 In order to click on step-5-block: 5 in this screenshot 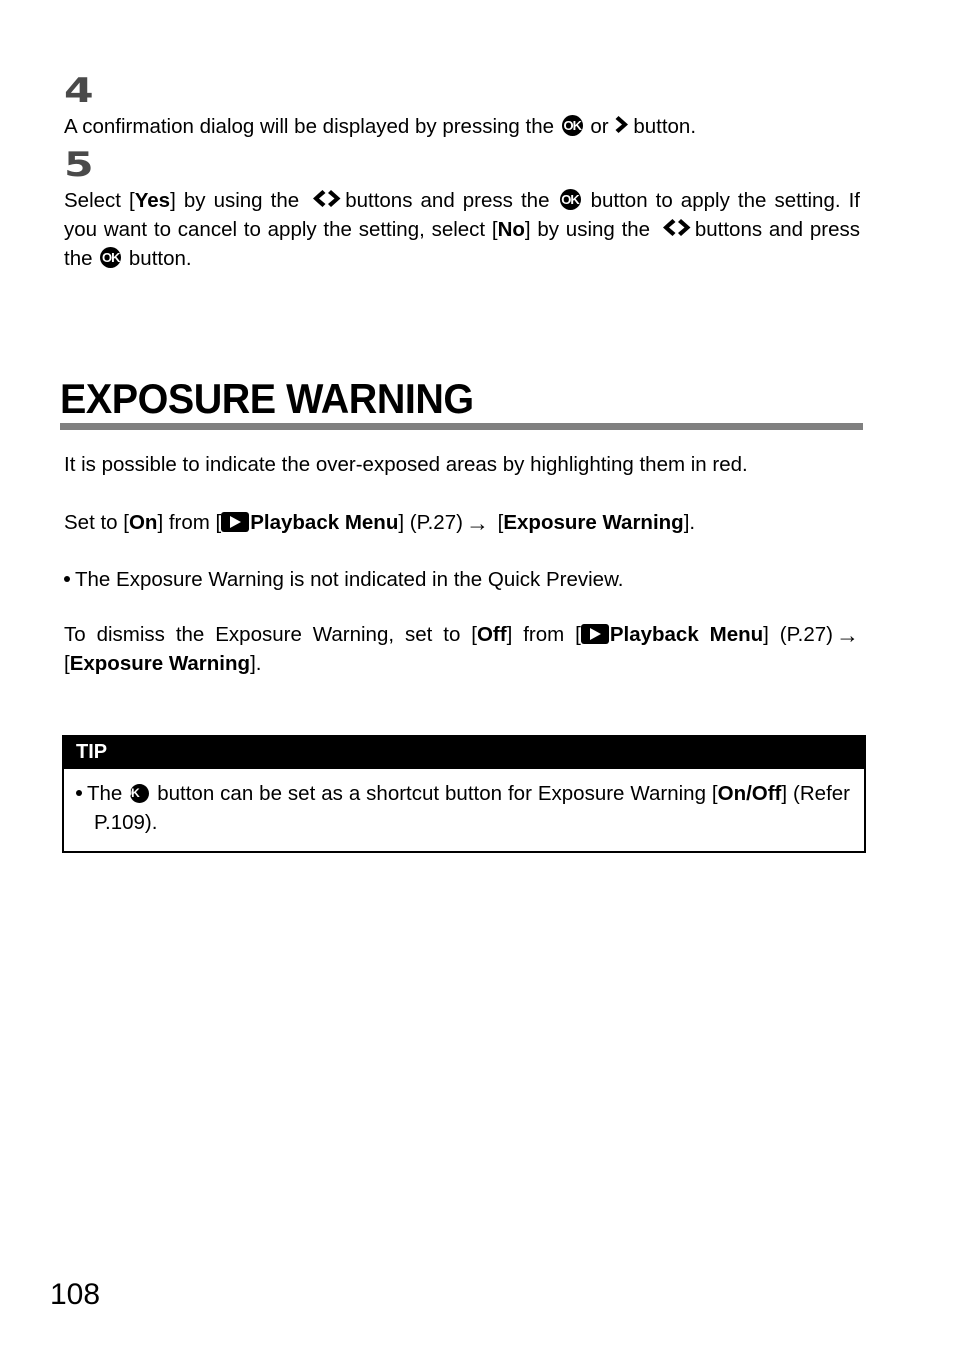, I will do `click(464, 167)`.